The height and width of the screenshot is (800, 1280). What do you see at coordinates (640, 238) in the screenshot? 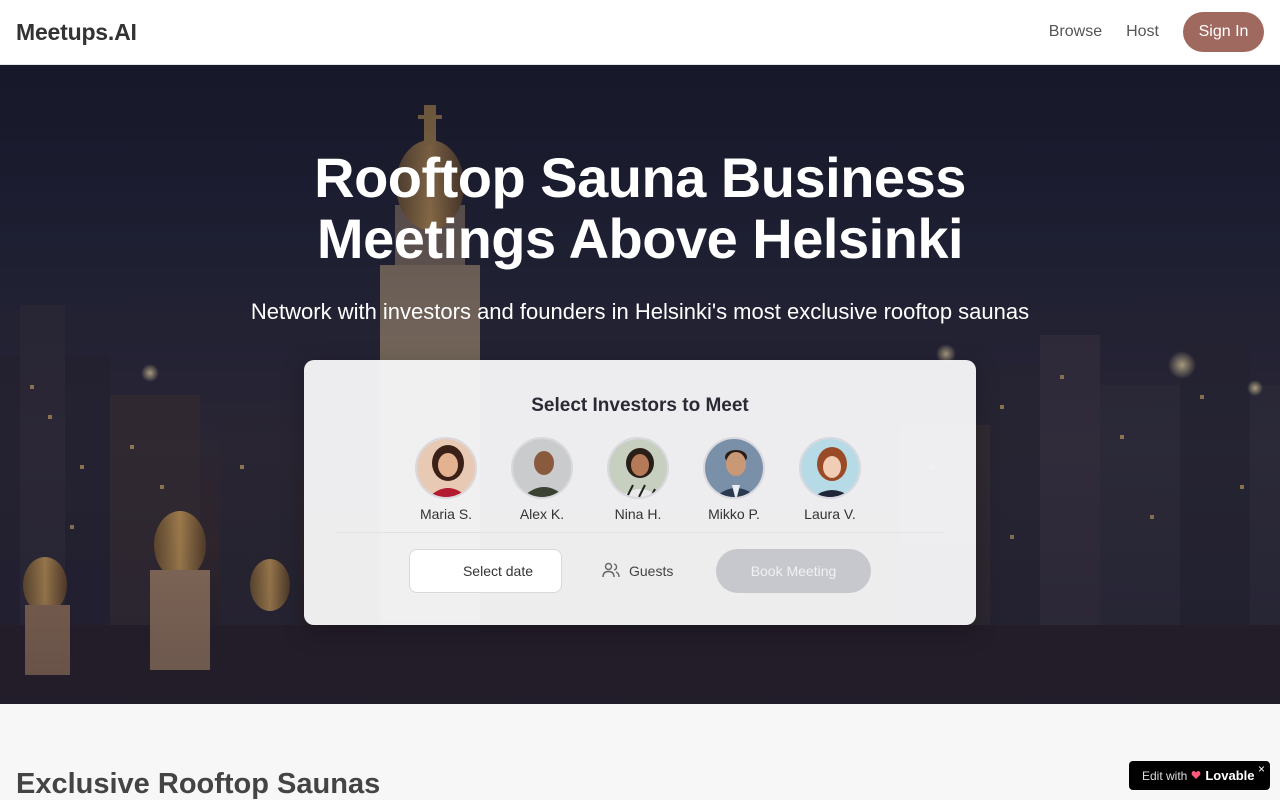
I see `hero-title-line-2: Meetings Above Helsinki` at bounding box center [640, 238].